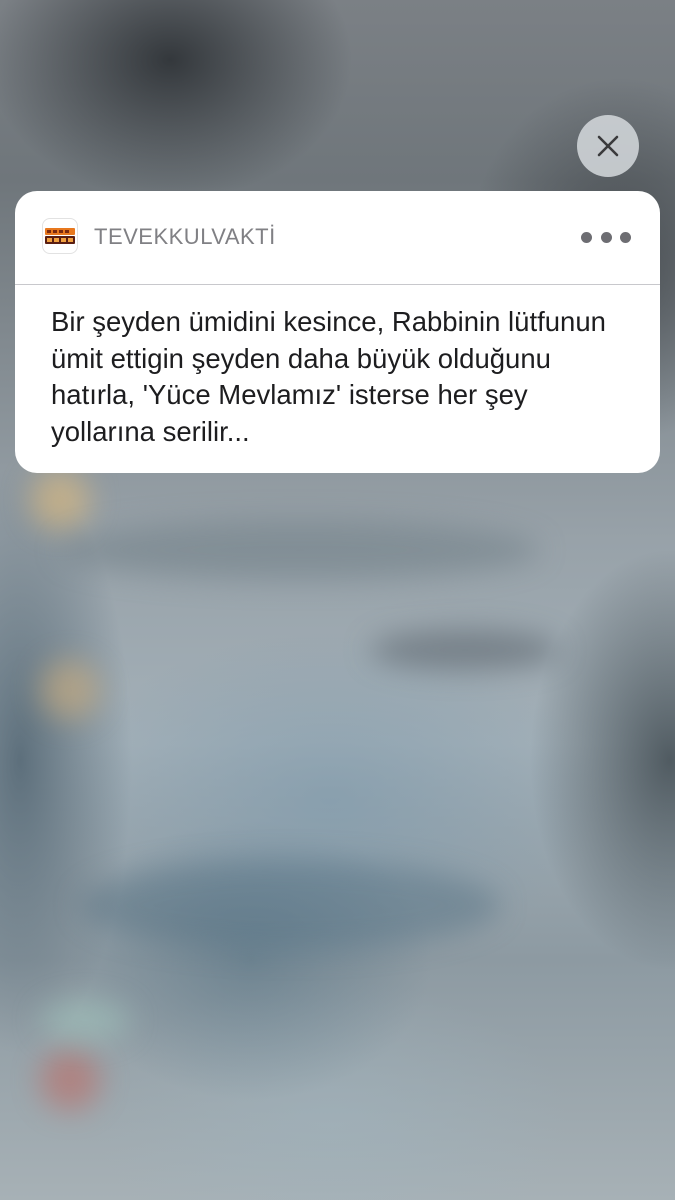 The height and width of the screenshot is (1200, 675). Describe the element at coordinates (185, 236) in the screenshot. I see `app-name: TEVEKKULVAKTİ` at that location.